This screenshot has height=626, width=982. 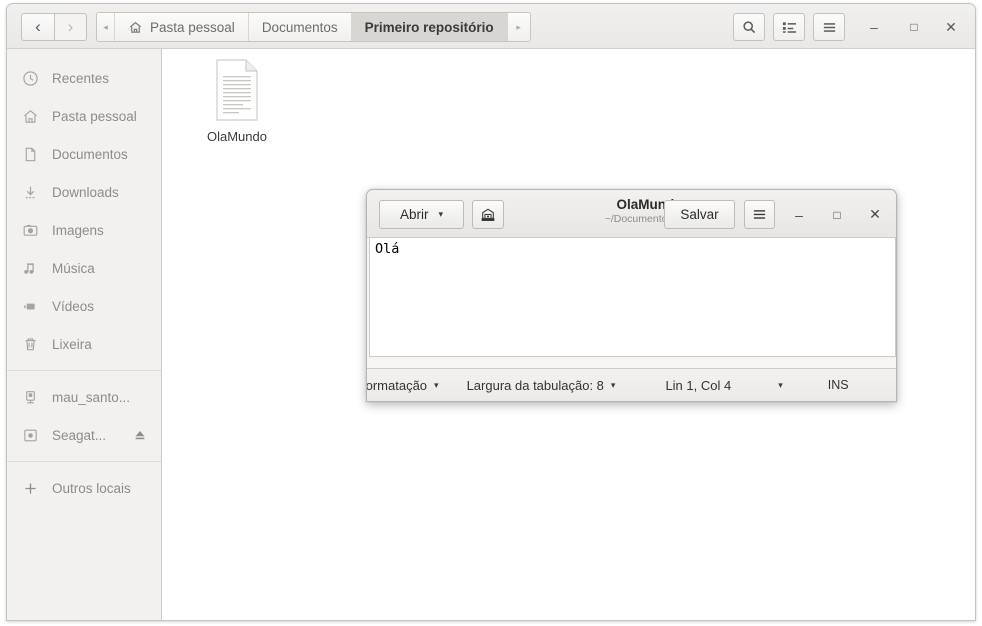 I want to click on window-minimize-button: –, so click(x=874, y=27).